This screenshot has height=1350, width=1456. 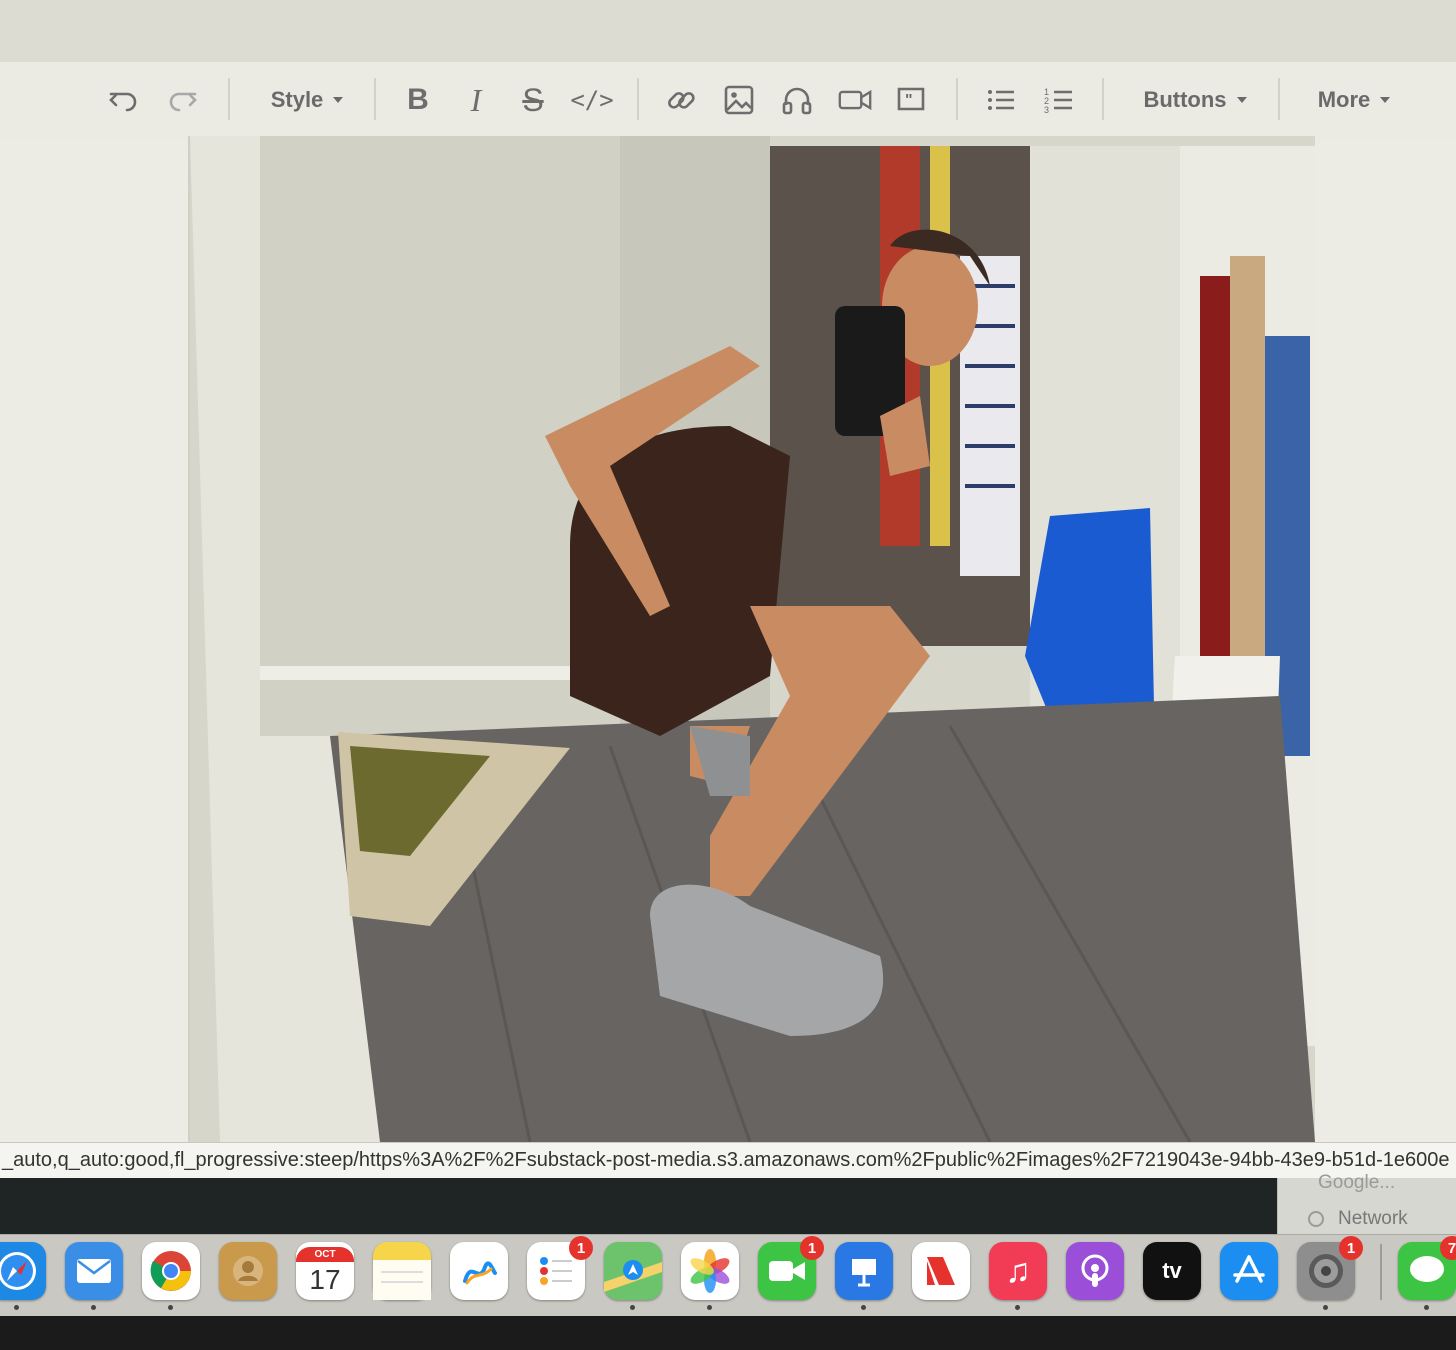 What do you see at coordinates (1185, 99) in the screenshot?
I see `buttons-label: Buttons` at bounding box center [1185, 99].